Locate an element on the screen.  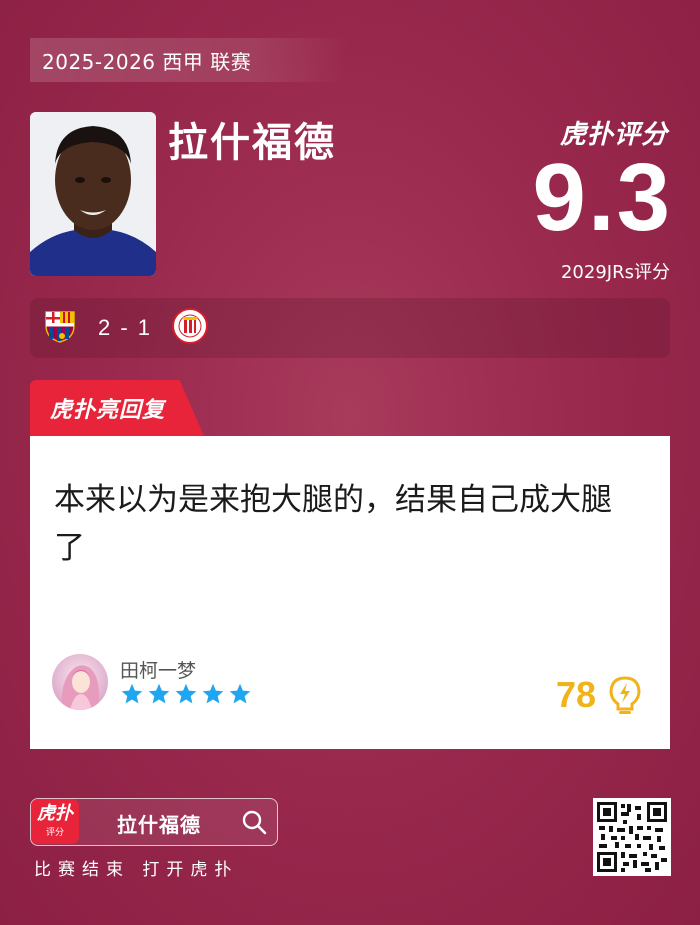
girona-crest-icon is located at coordinates (190, 328).